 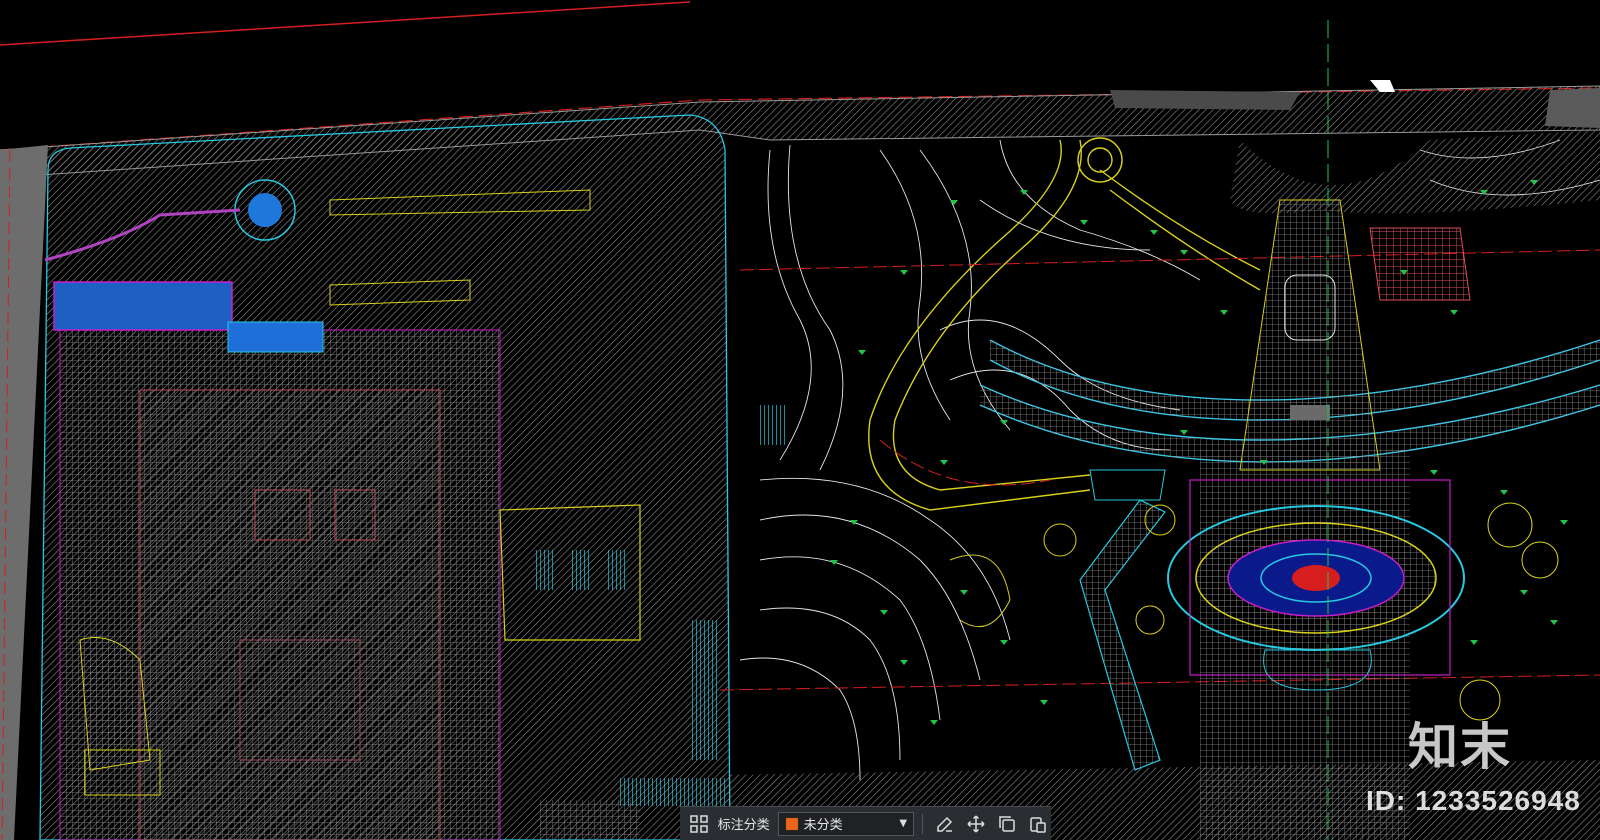 What do you see at coordinates (791, 823) in the screenshot?
I see `category-color-swatch` at bounding box center [791, 823].